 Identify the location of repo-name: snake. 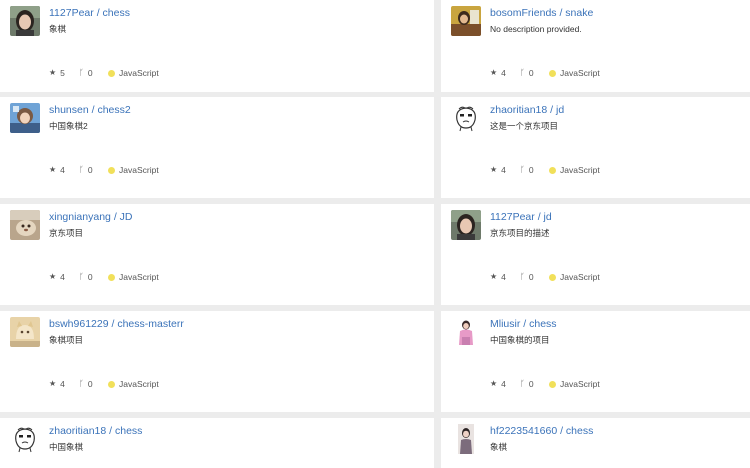
(579, 13).